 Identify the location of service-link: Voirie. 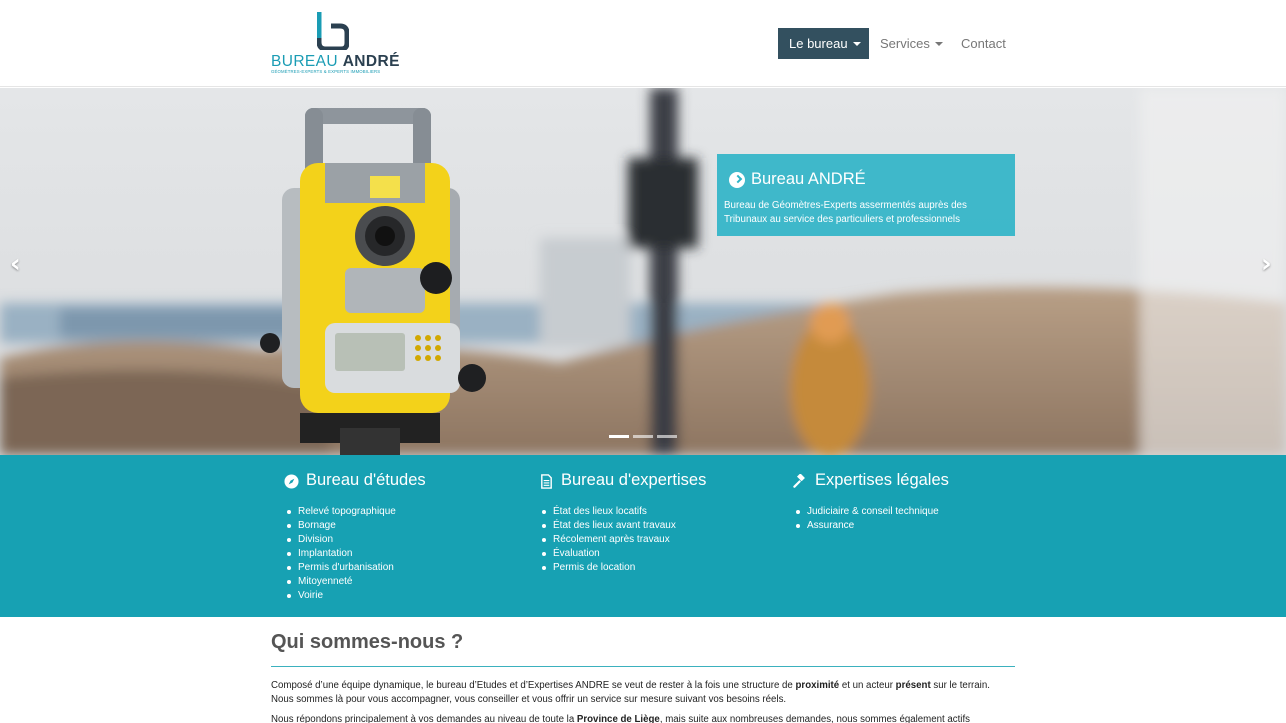
(404, 596).